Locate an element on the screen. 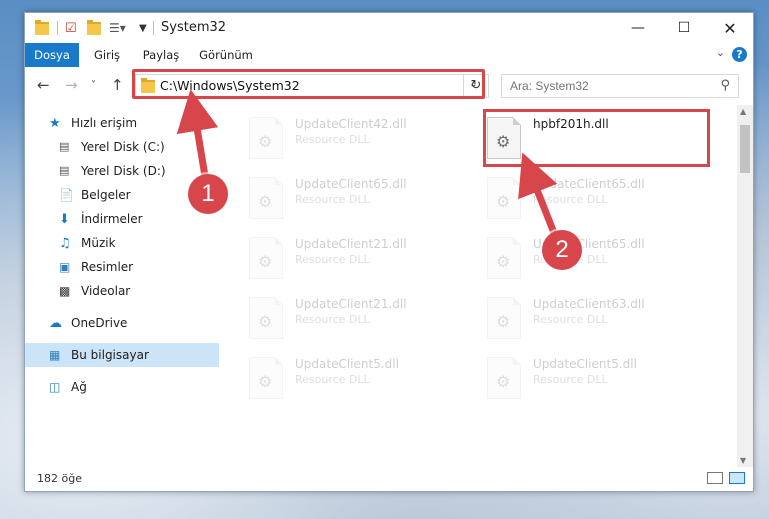 This screenshot has width=769, height=519. annotation-arrows is located at coordinates (368, 164).